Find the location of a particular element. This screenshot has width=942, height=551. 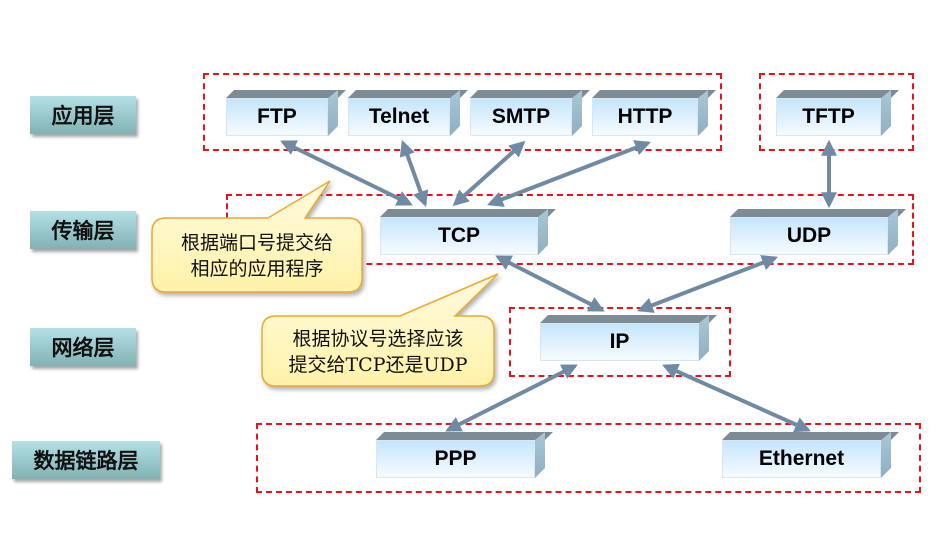

arrow-telnet-tcp is located at coordinates (414, 173).